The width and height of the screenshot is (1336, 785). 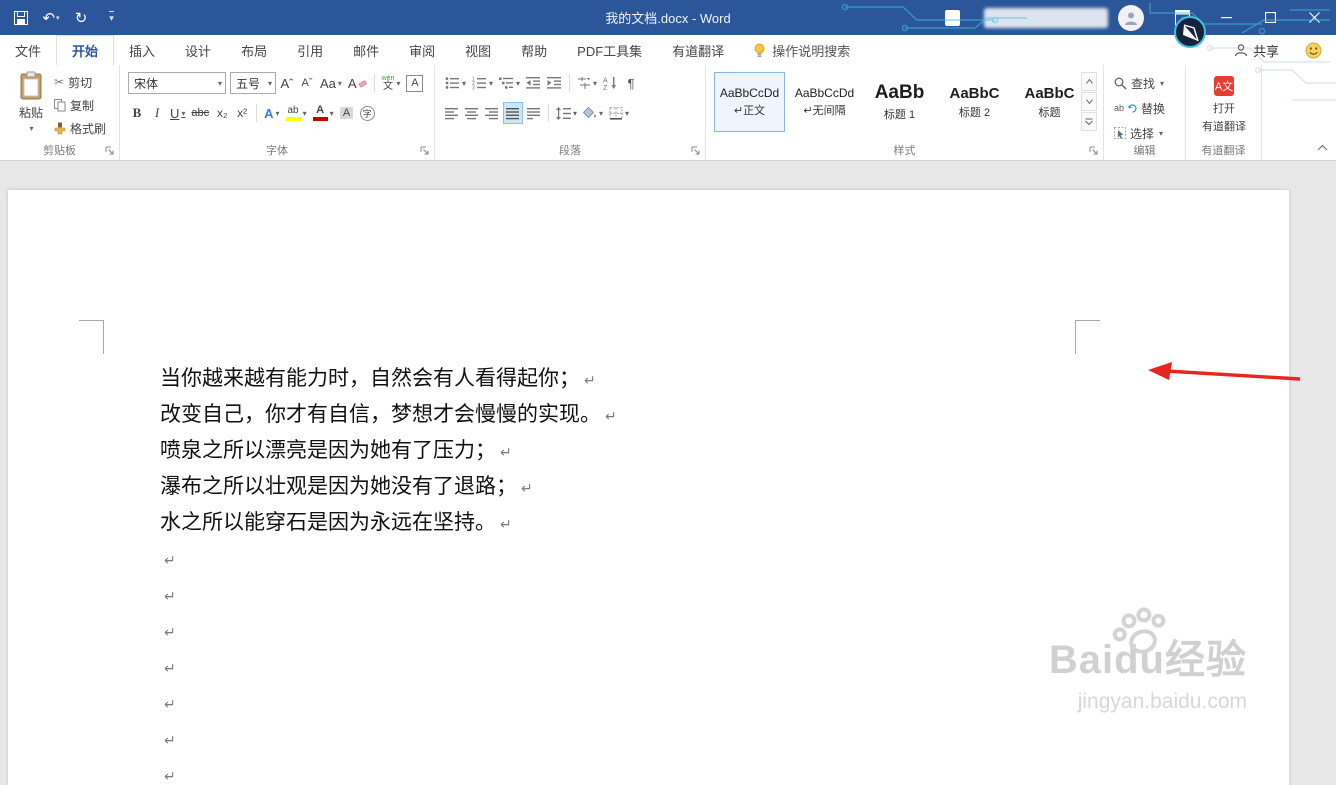 I want to click on subscript-button: x₂, so click(x=222, y=113).